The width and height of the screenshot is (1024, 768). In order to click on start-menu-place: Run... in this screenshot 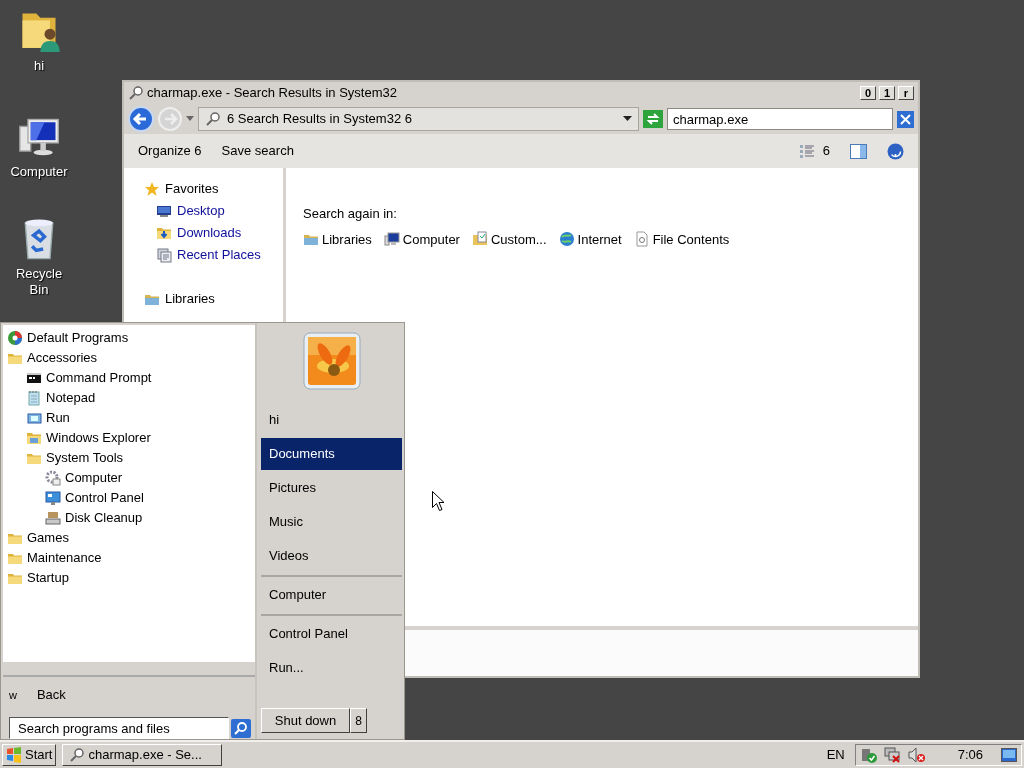, I will do `click(331, 668)`.